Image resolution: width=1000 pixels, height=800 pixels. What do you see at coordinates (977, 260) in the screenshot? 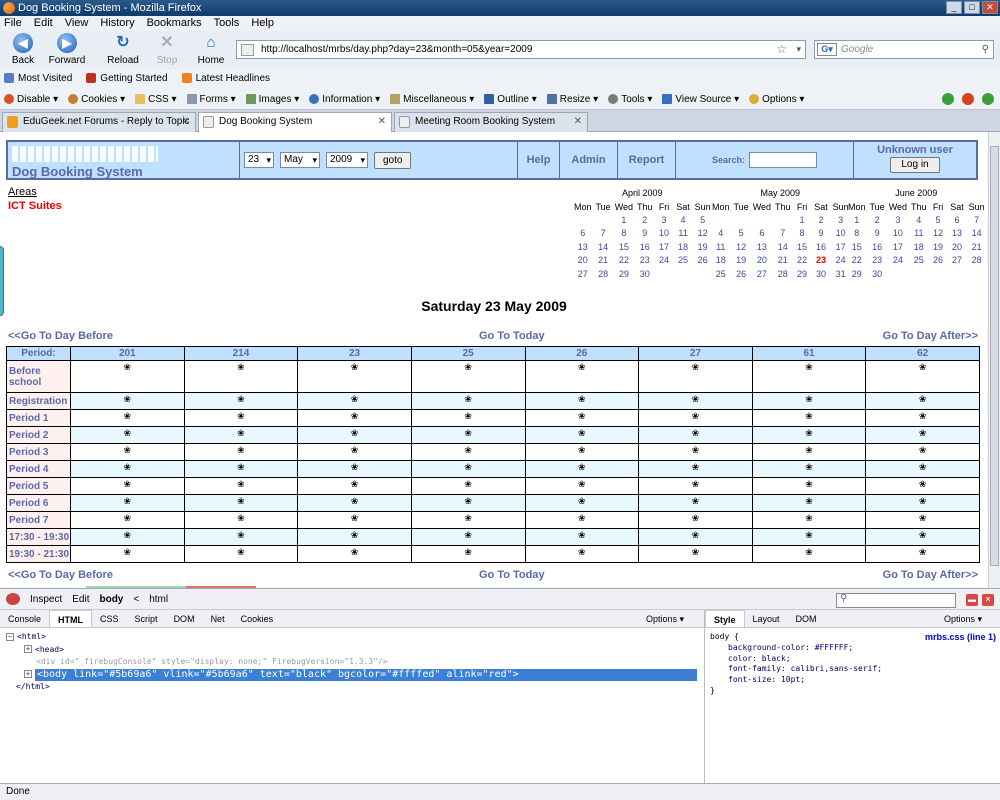
I see `calendar-day: 28` at bounding box center [977, 260].